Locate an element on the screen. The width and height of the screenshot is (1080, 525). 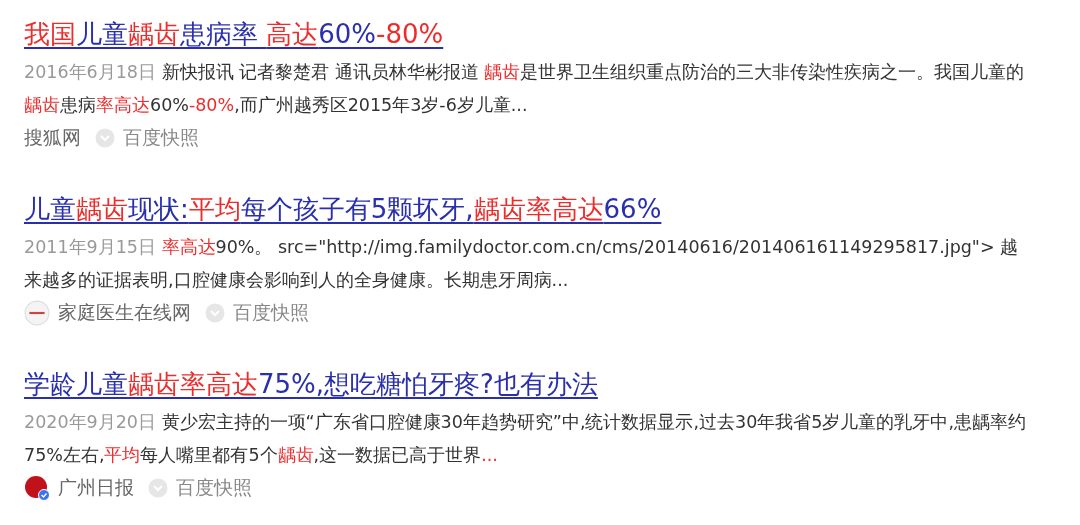
result-title: 我国儿童龋齿患病率 高达60%-80% is located at coordinates (234, 34).